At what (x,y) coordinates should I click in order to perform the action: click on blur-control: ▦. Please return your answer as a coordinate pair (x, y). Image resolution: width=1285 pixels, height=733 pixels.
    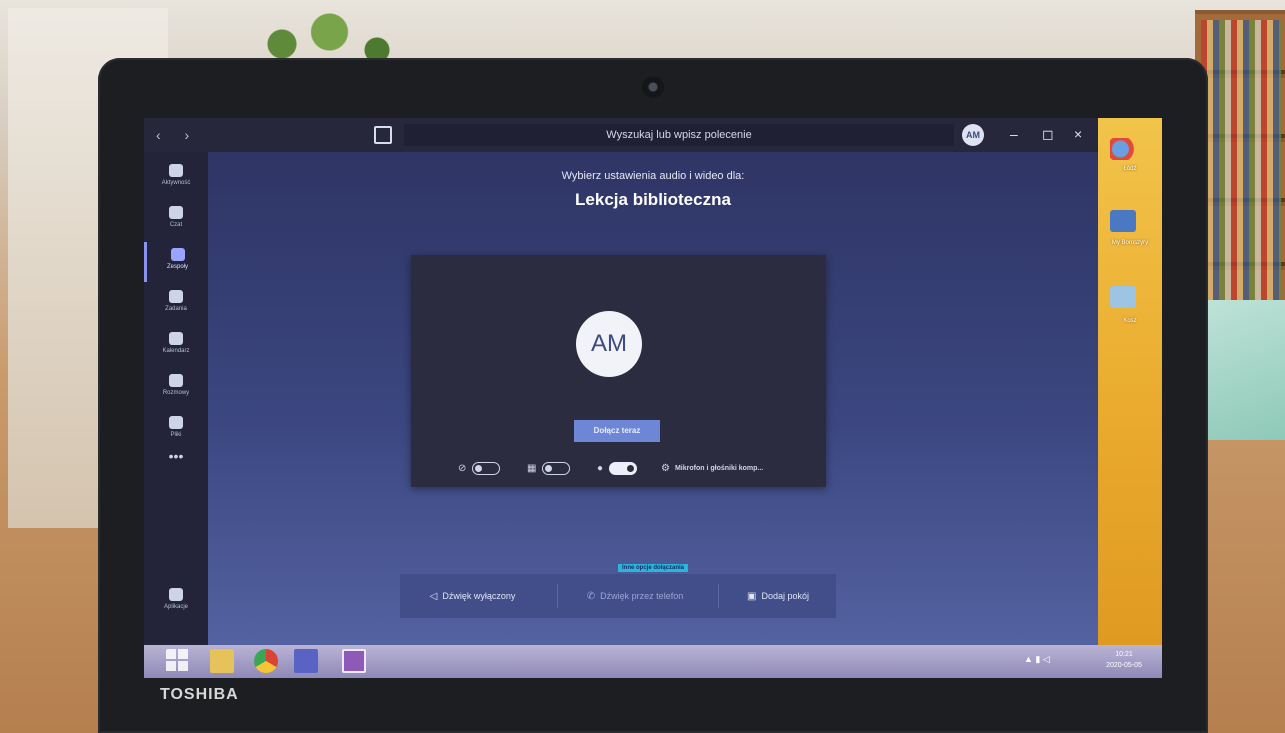
    Looking at the image, I should click on (549, 468).